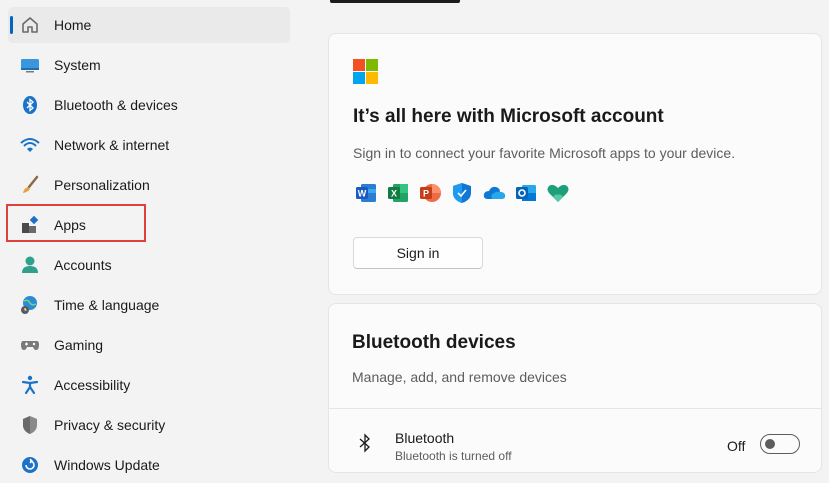 The width and height of the screenshot is (829, 483). What do you see at coordinates (116, 105) in the screenshot?
I see `sidebar-item-label: Bluetooth & devices` at bounding box center [116, 105].